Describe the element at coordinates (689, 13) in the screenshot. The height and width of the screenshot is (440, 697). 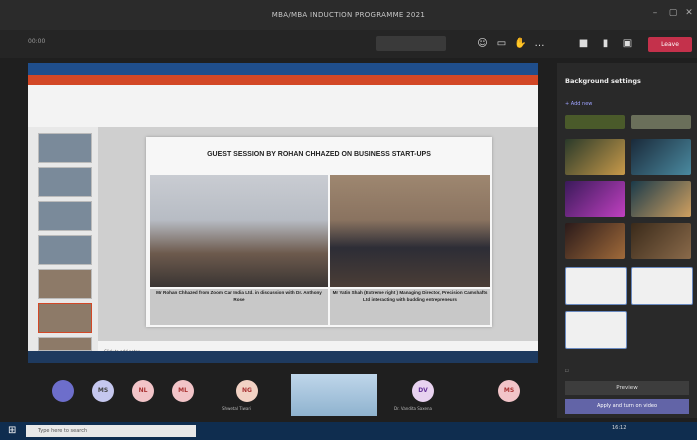
I see `close-icon: ✕` at that location.